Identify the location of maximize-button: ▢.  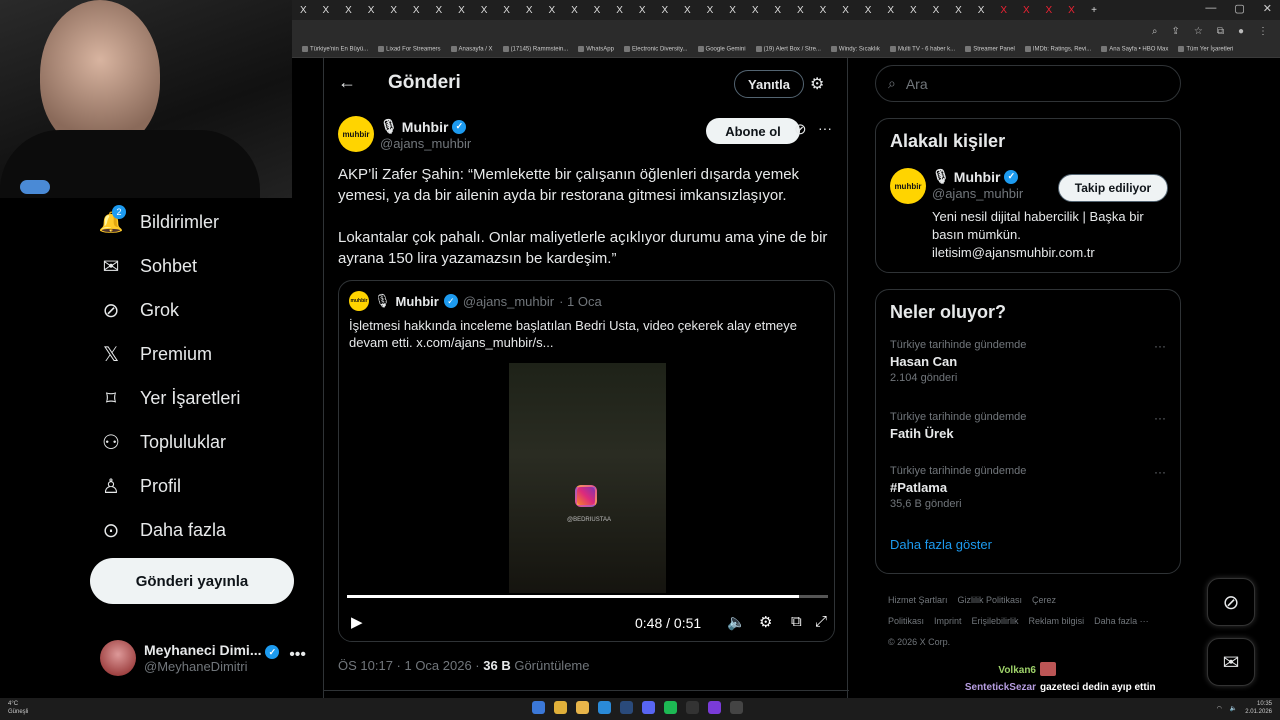
(1239, 8).